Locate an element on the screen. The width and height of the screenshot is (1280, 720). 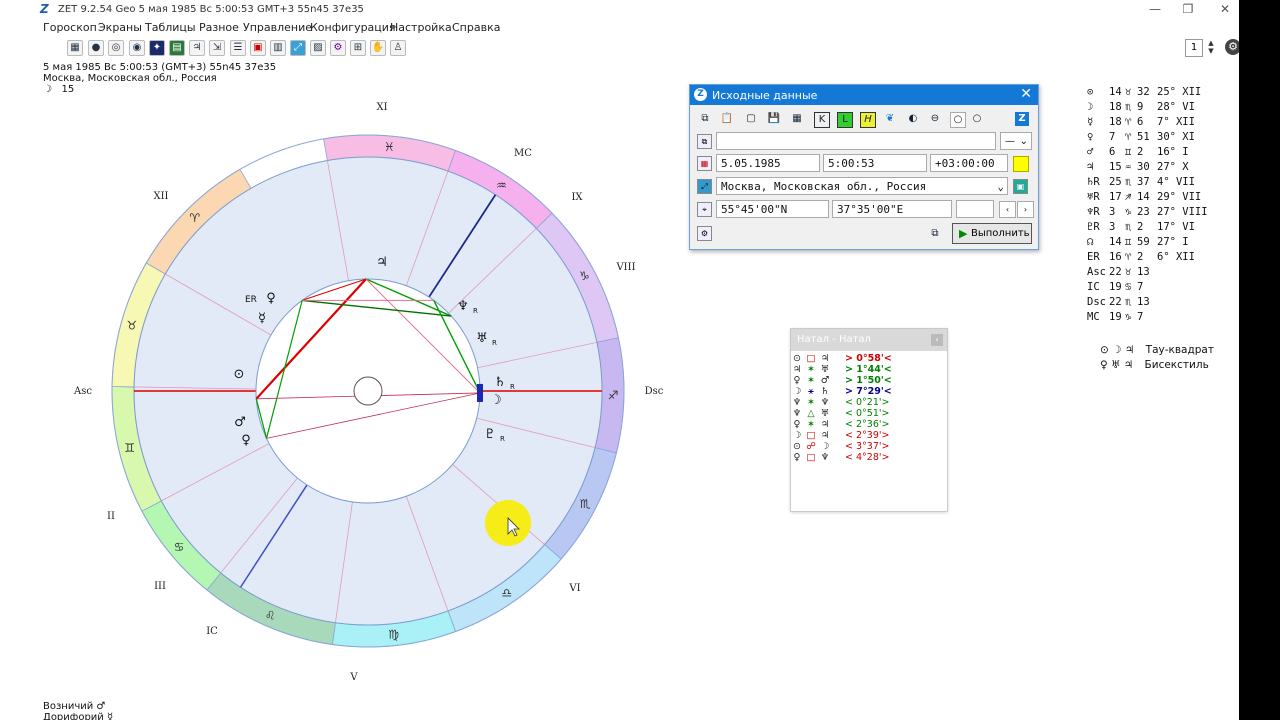
latitude-input: 55°45'00"N is located at coordinates (772, 209).